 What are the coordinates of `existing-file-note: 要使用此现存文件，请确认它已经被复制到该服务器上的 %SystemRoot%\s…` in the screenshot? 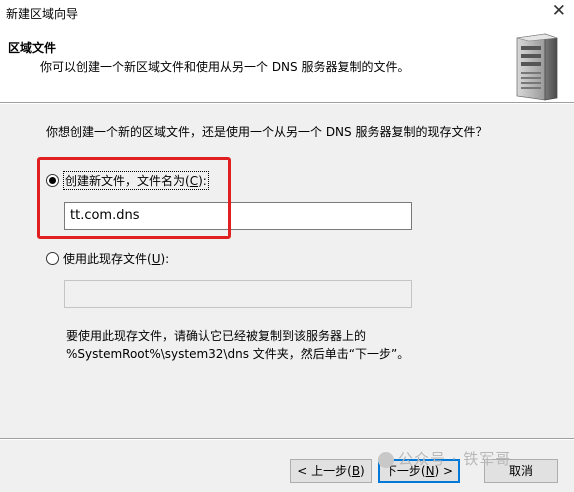 It's located at (237, 345).